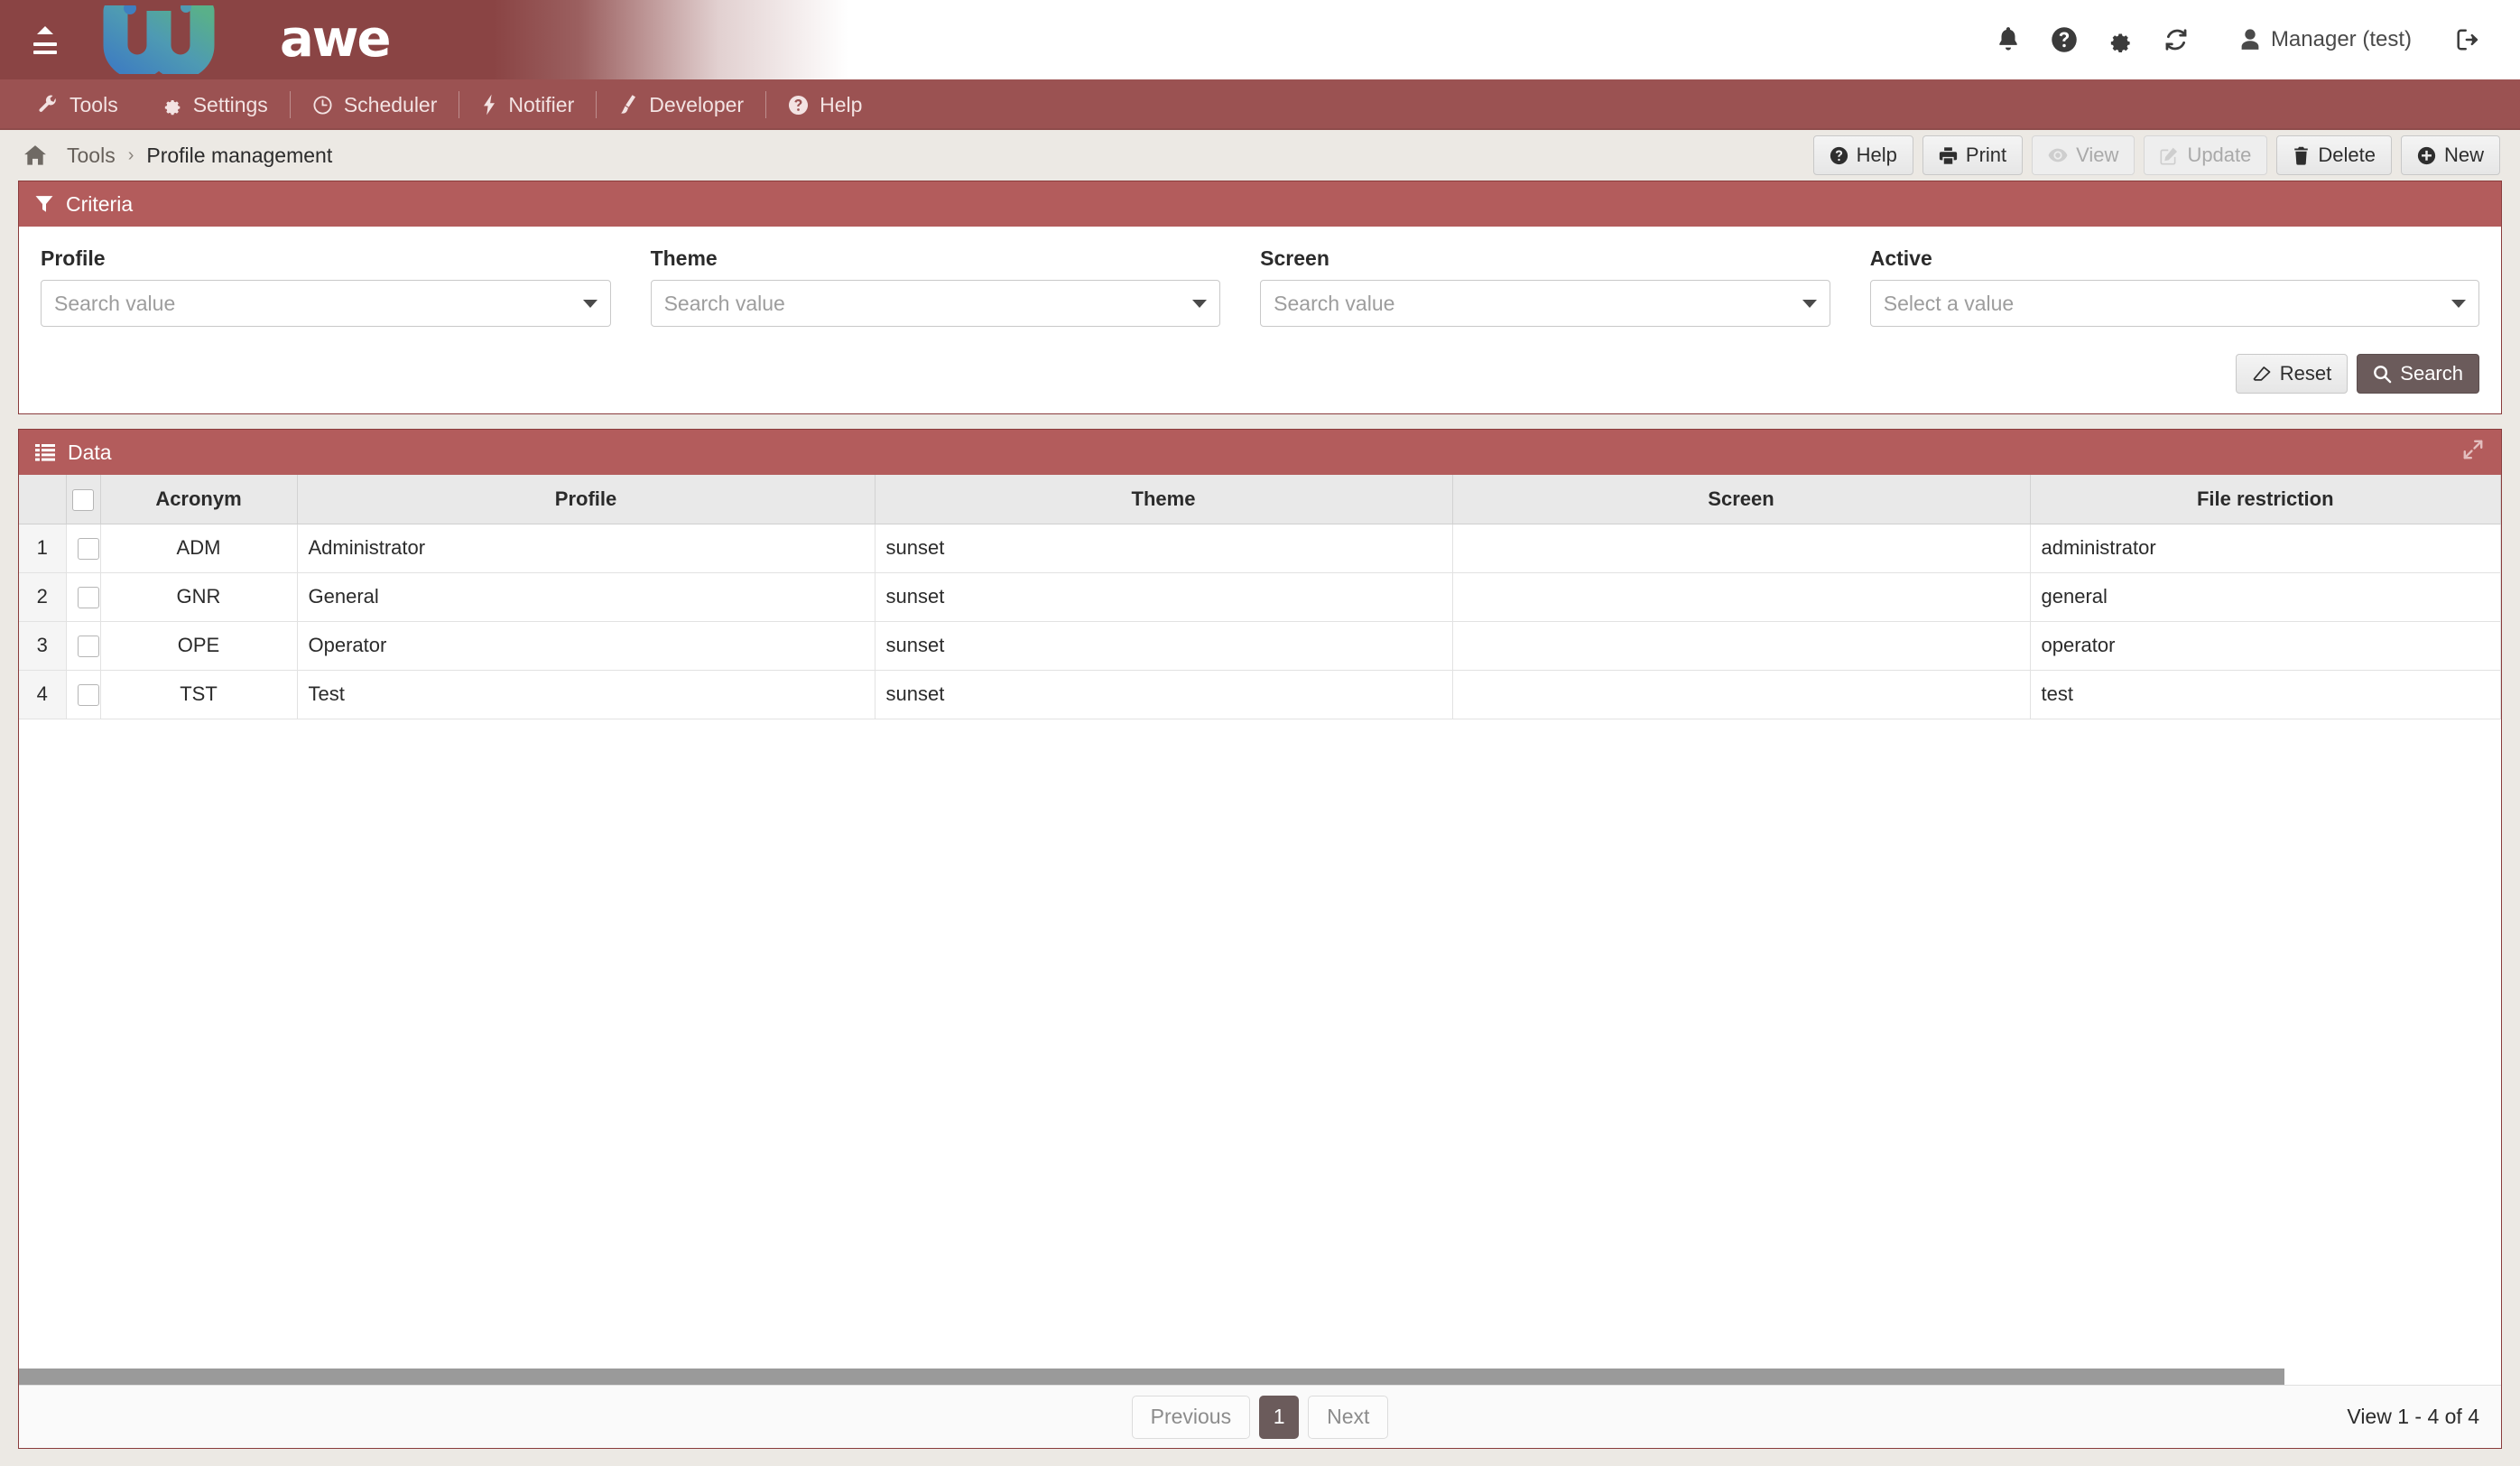  I want to click on bolt-icon, so click(490, 105).